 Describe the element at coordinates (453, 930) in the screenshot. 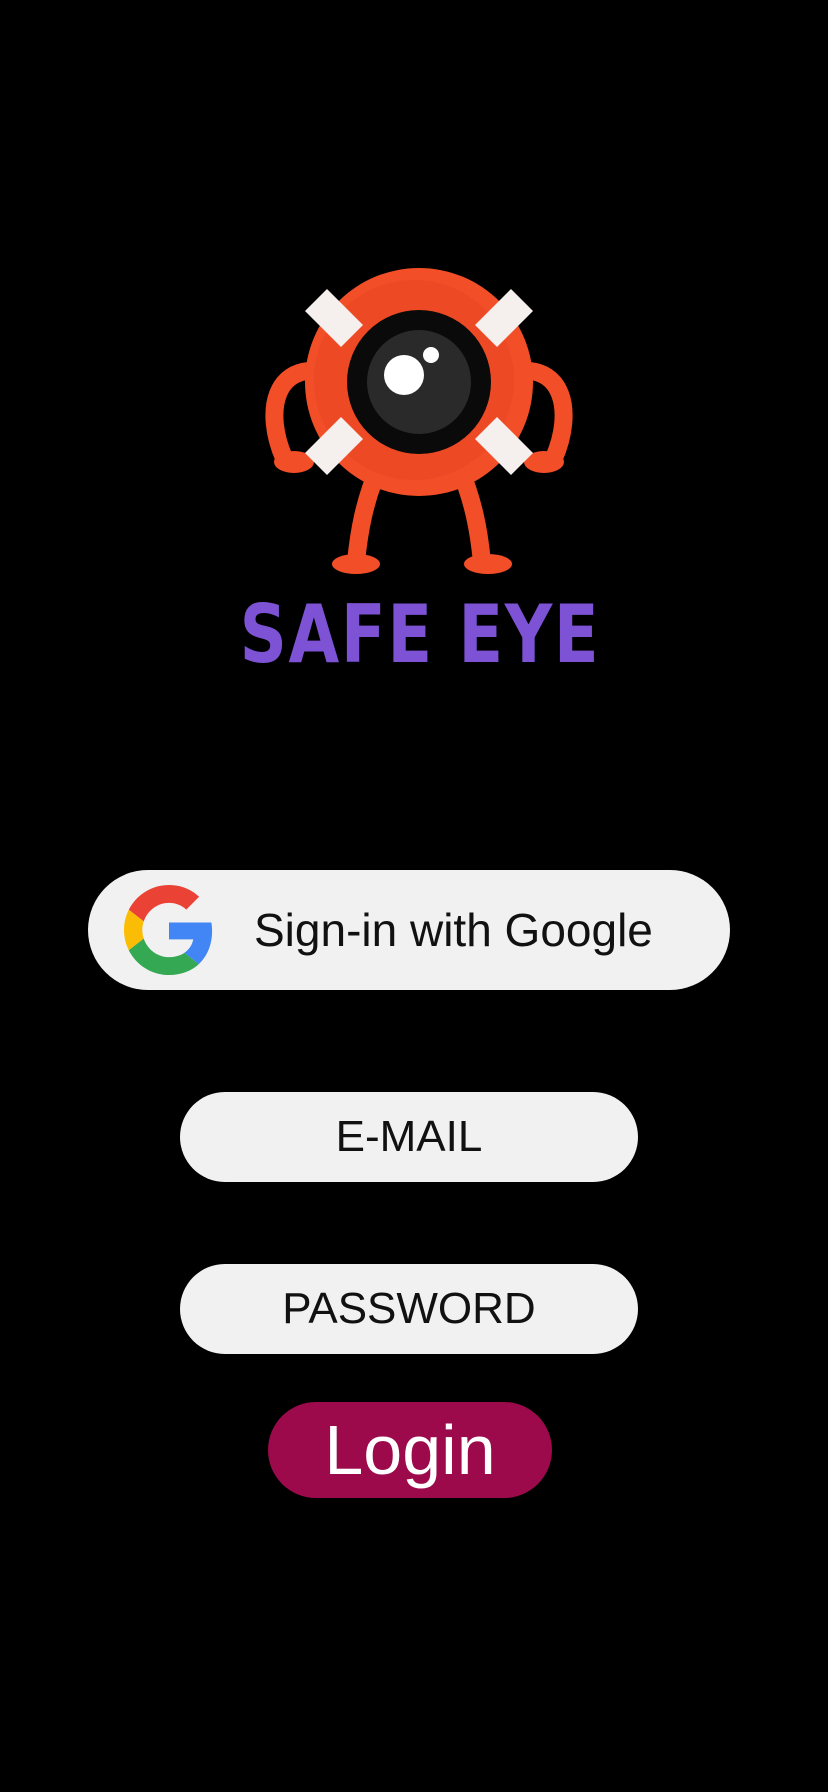

I see `google-signin-label: Sign-in with Google` at that location.